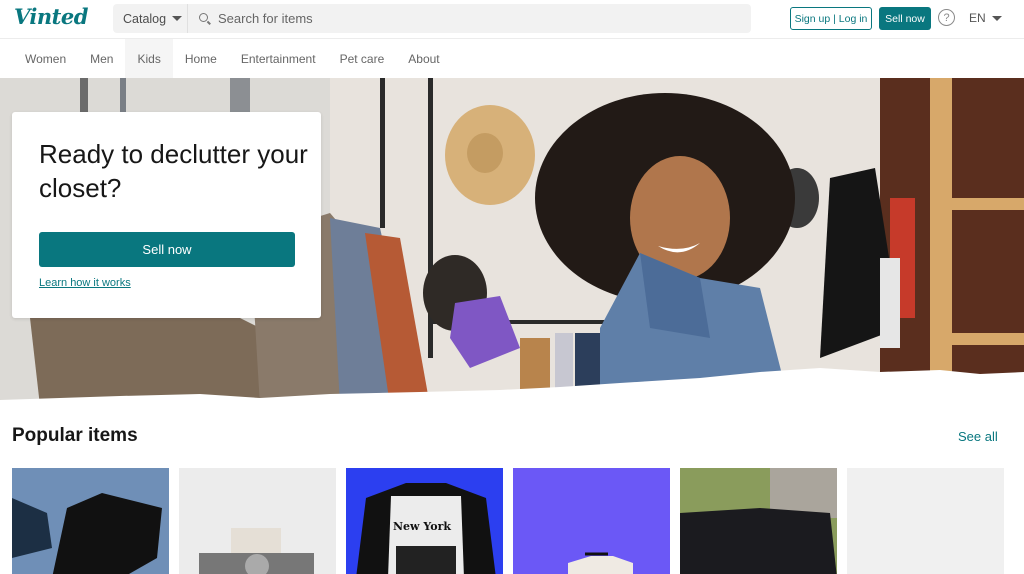  I want to click on item-image-placeholder, so click(925, 521).